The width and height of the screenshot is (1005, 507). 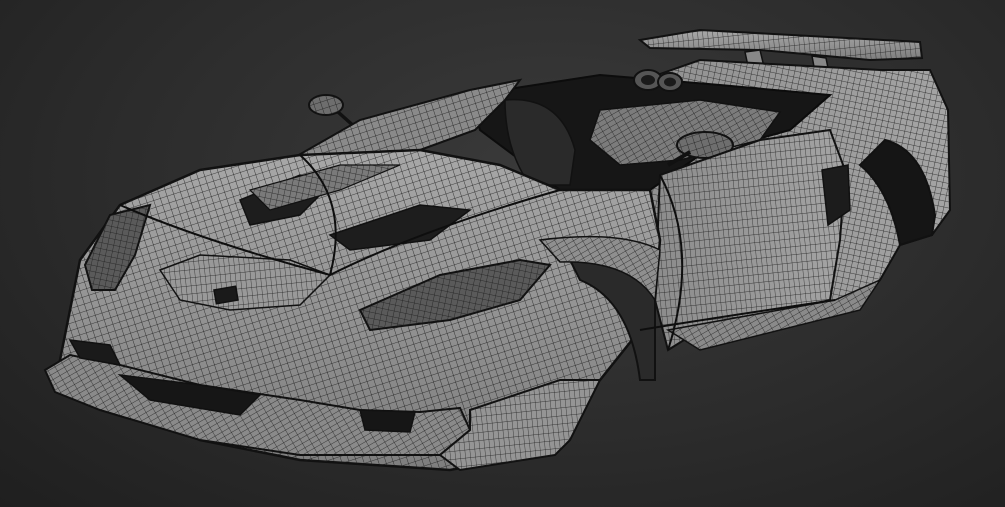 I want to click on left-mirror, so click(x=333, y=112).